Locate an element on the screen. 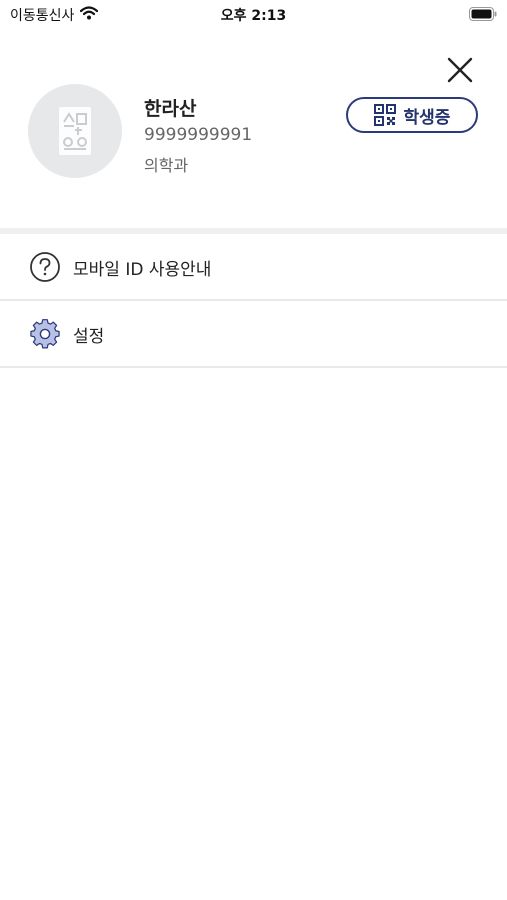 This screenshot has height=900, width=507. help-circle-icon is located at coordinates (45, 267).